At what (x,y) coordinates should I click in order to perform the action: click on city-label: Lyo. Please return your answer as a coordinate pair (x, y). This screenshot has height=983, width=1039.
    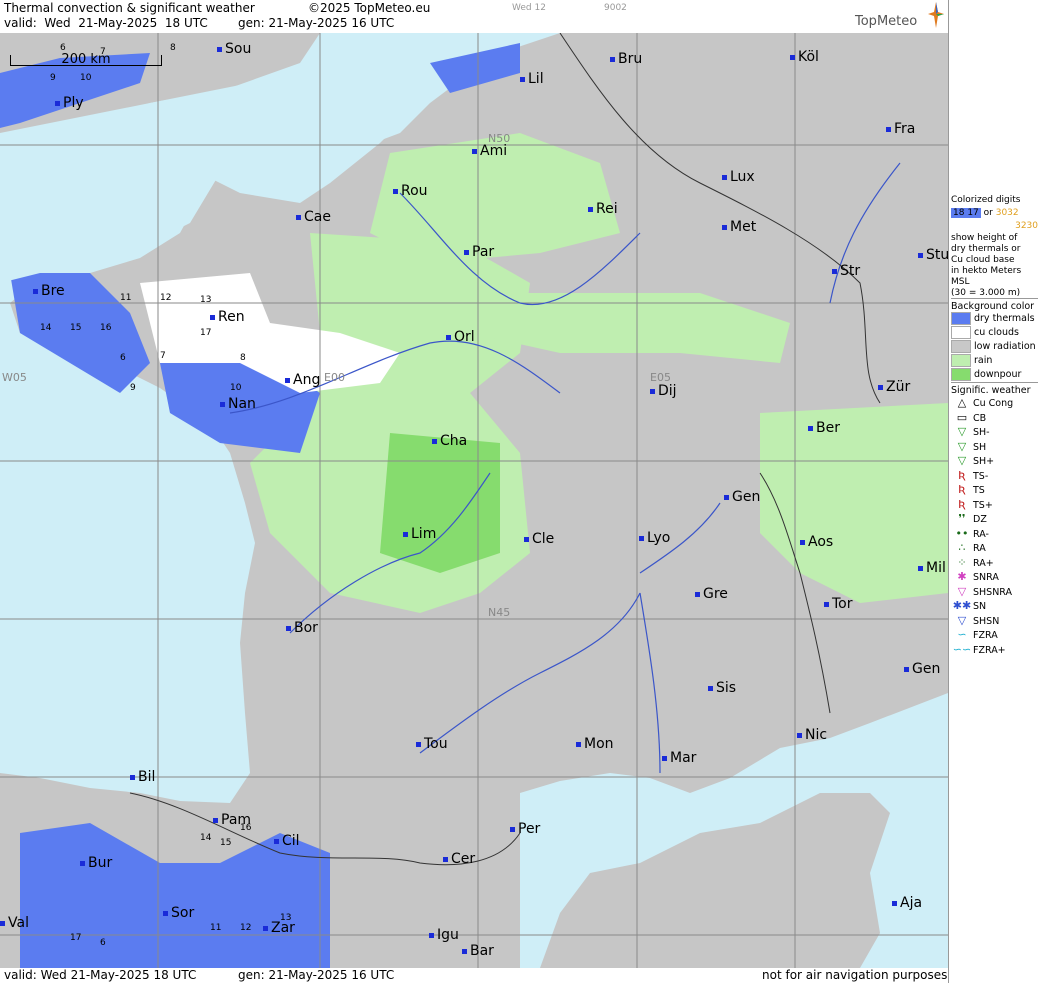
    Looking at the image, I should click on (654, 538).